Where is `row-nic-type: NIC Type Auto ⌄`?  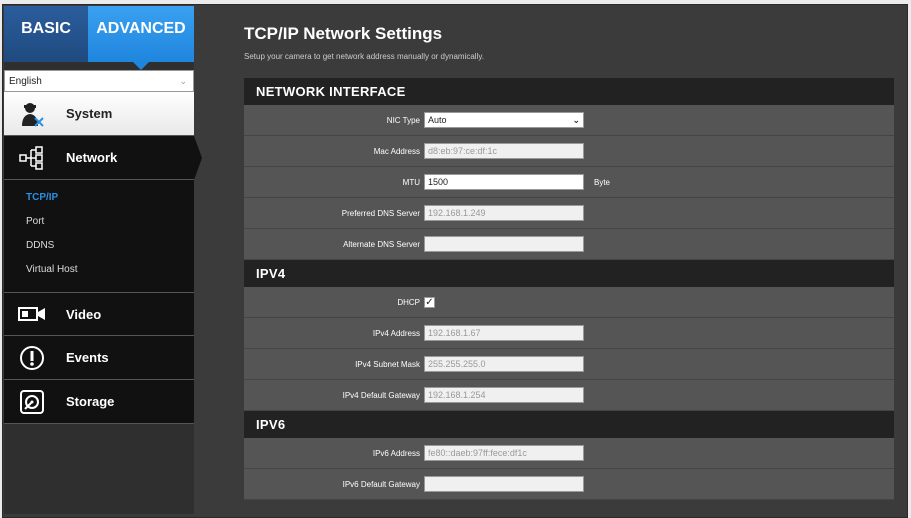 row-nic-type: NIC Type Auto ⌄ is located at coordinates (569, 120).